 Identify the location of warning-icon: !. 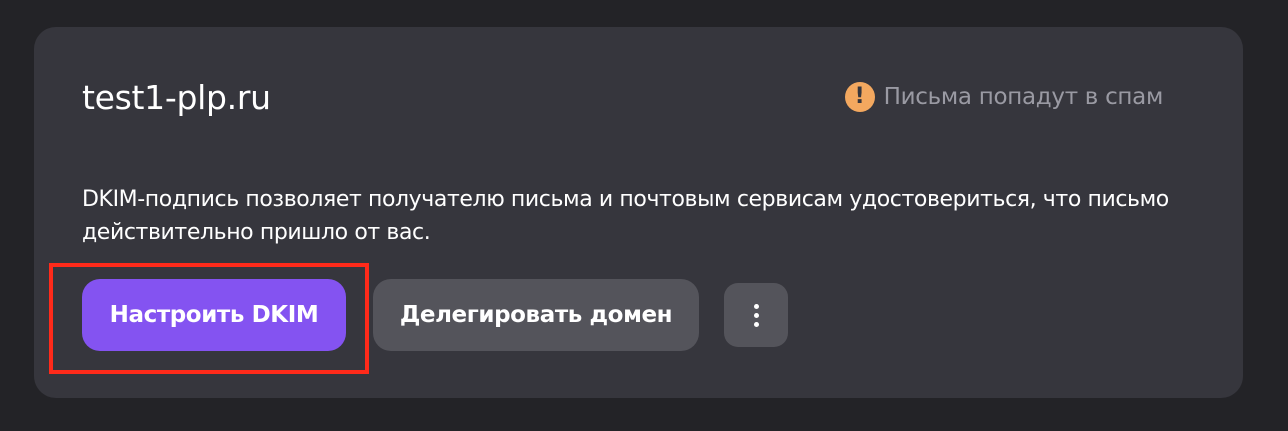
(859, 97).